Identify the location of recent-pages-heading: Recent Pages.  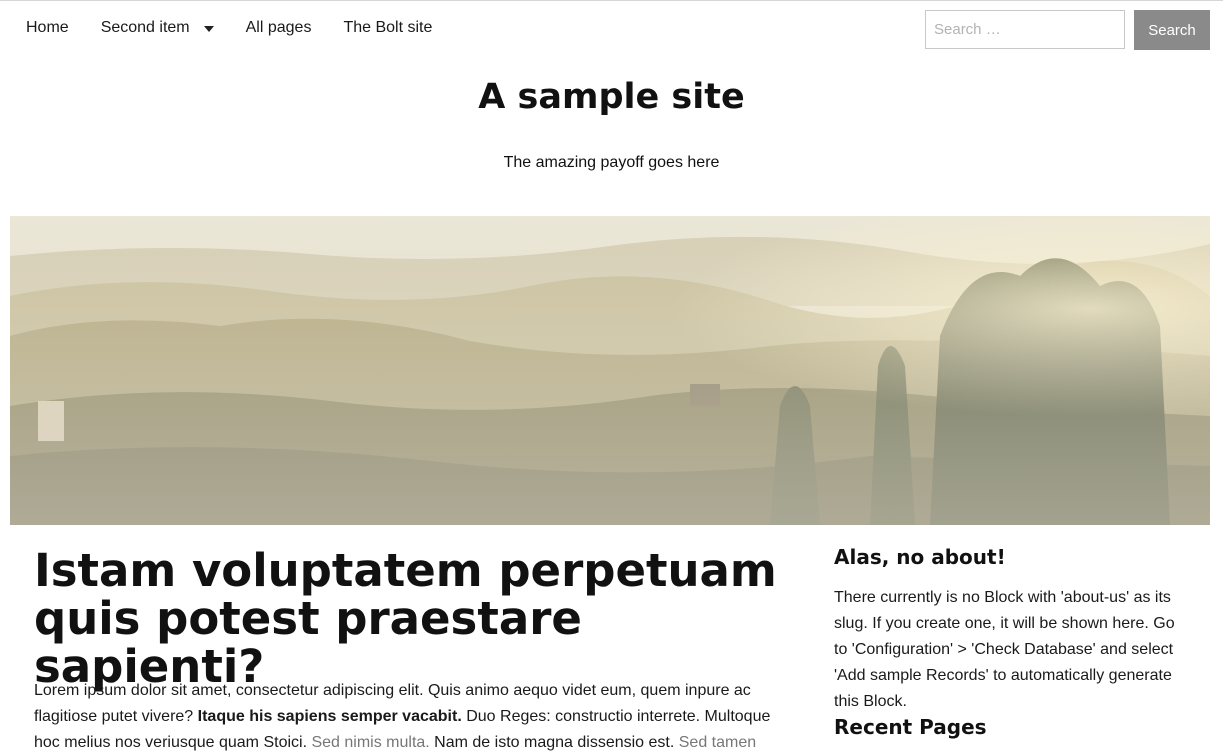
(910, 727).